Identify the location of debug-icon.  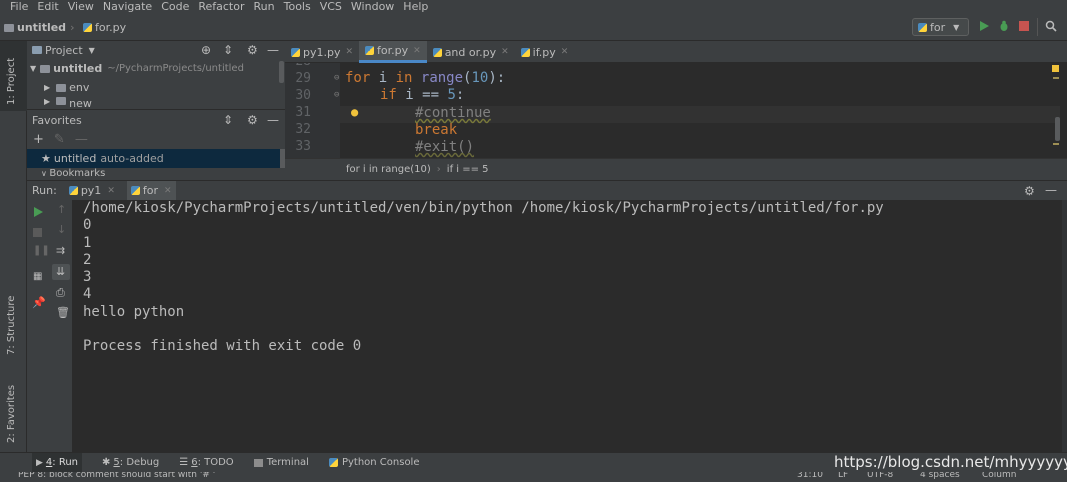
(1004, 26).